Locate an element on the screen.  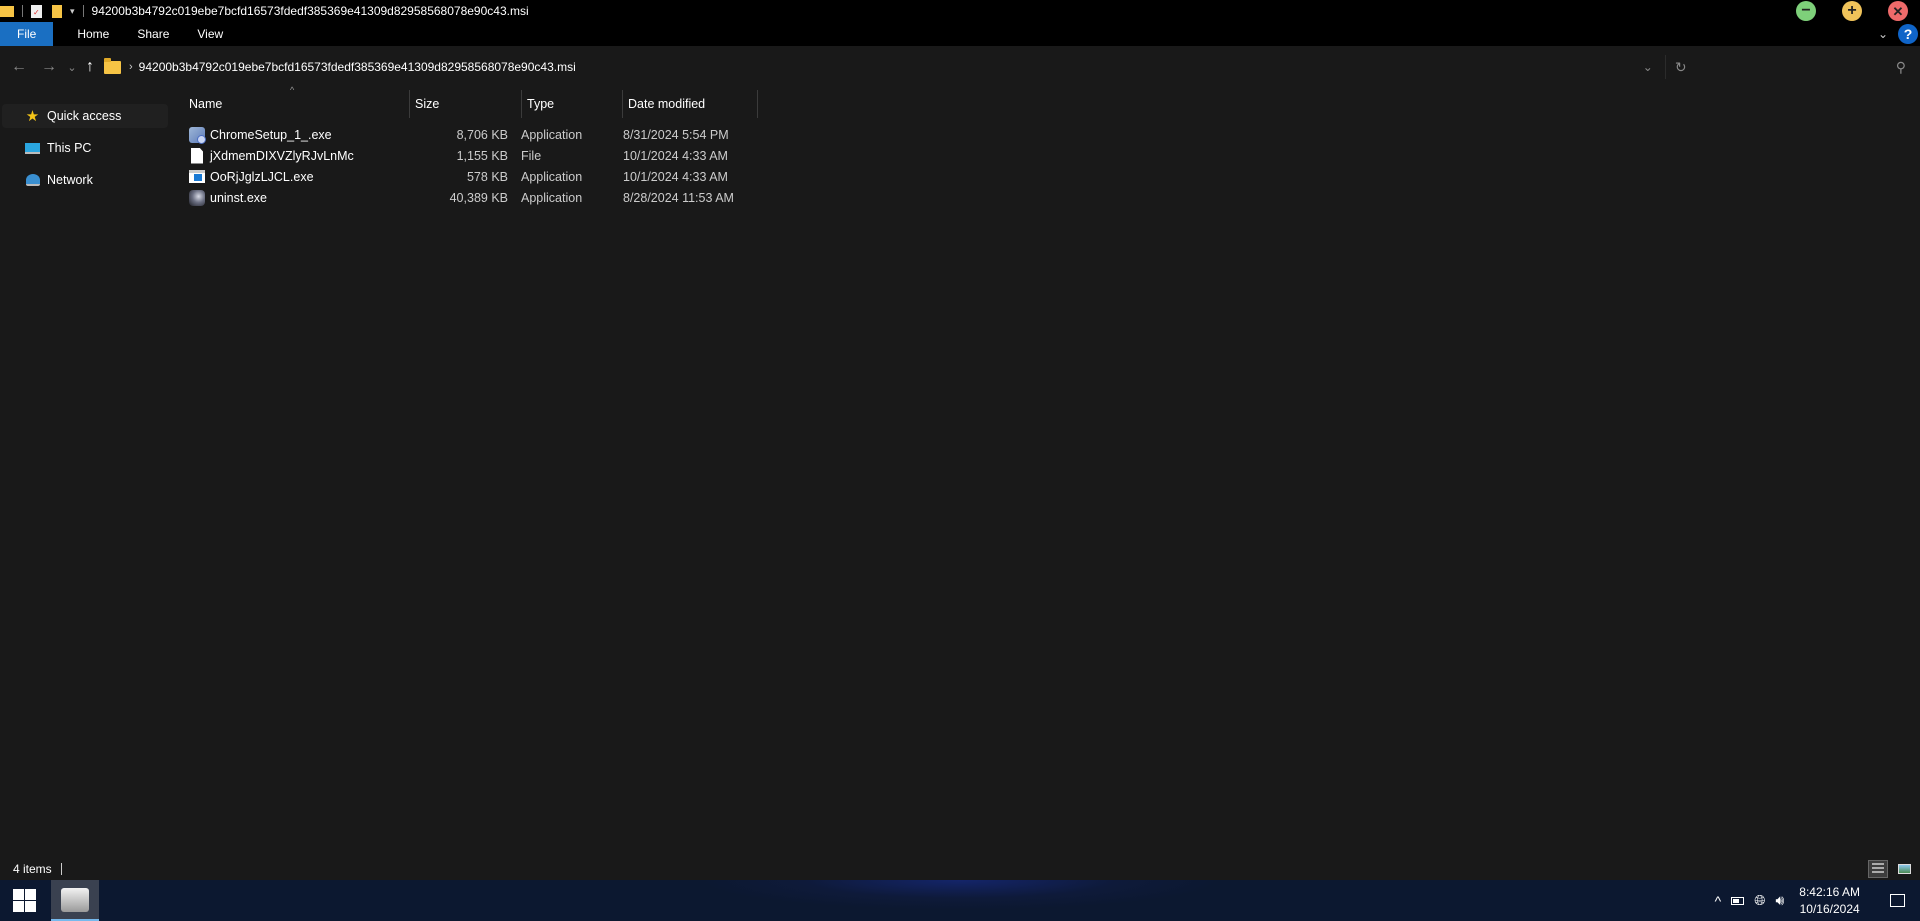
sidebar-item-quick-access: ★ Quick access is located at coordinates (85, 116).